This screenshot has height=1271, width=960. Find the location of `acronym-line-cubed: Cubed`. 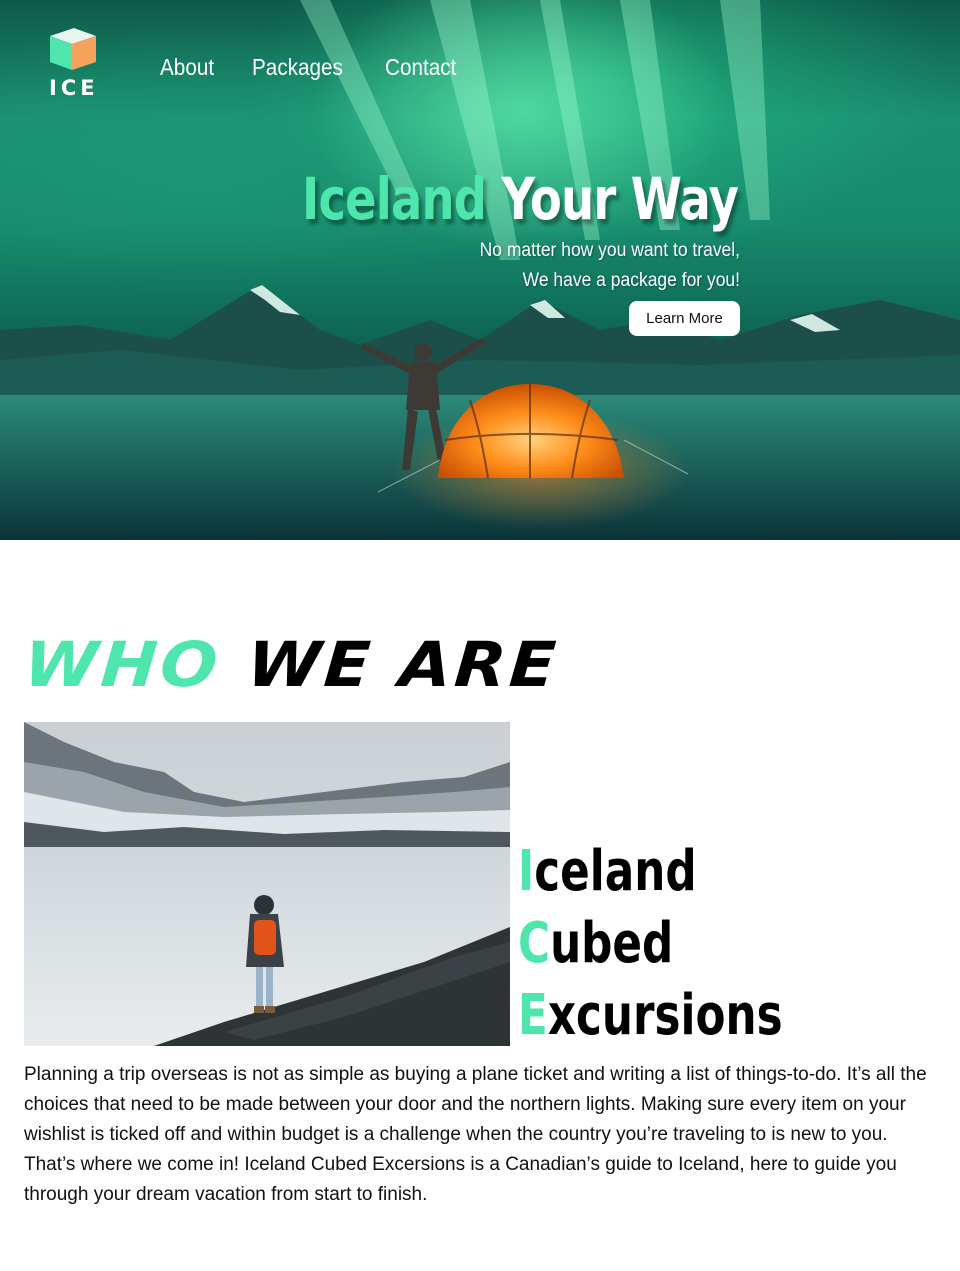

acronym-line-cubed: Cubed is located at coordinates (650, 944).